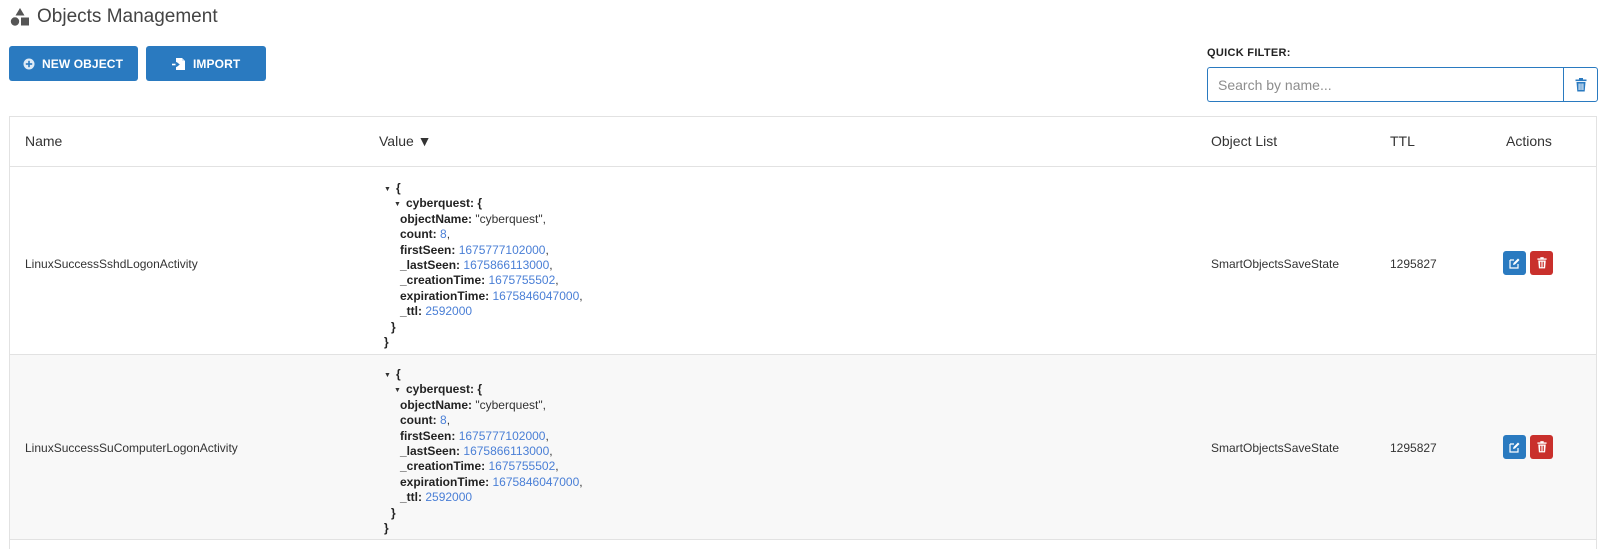 This screenshot has height=549, width=1600. Describe the element at coordinates (217, 63) in the screenshot. I see `import-label: IMPORT` at that location.